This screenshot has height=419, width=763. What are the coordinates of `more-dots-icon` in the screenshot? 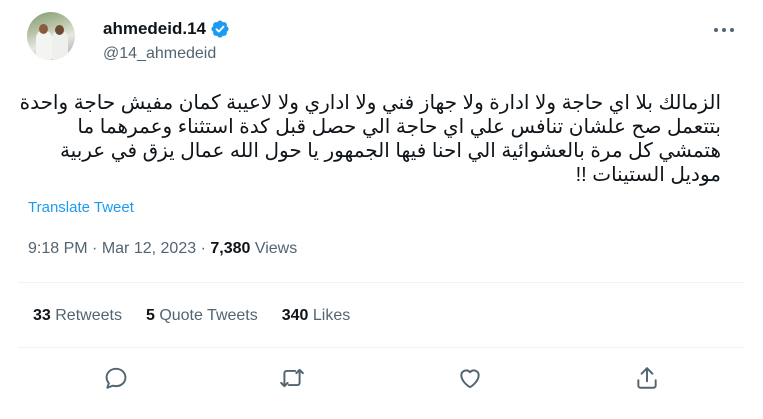 It's located at (724, 30).